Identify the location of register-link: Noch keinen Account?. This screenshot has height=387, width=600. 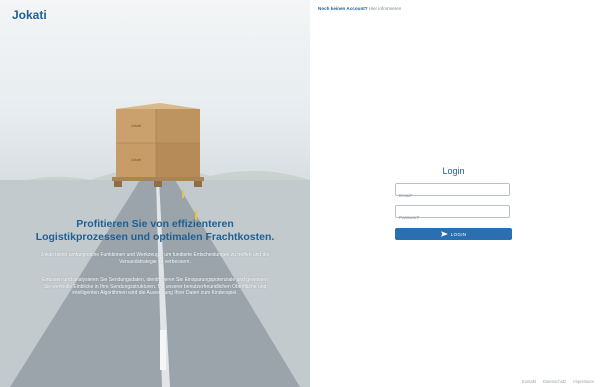
(343, 8).